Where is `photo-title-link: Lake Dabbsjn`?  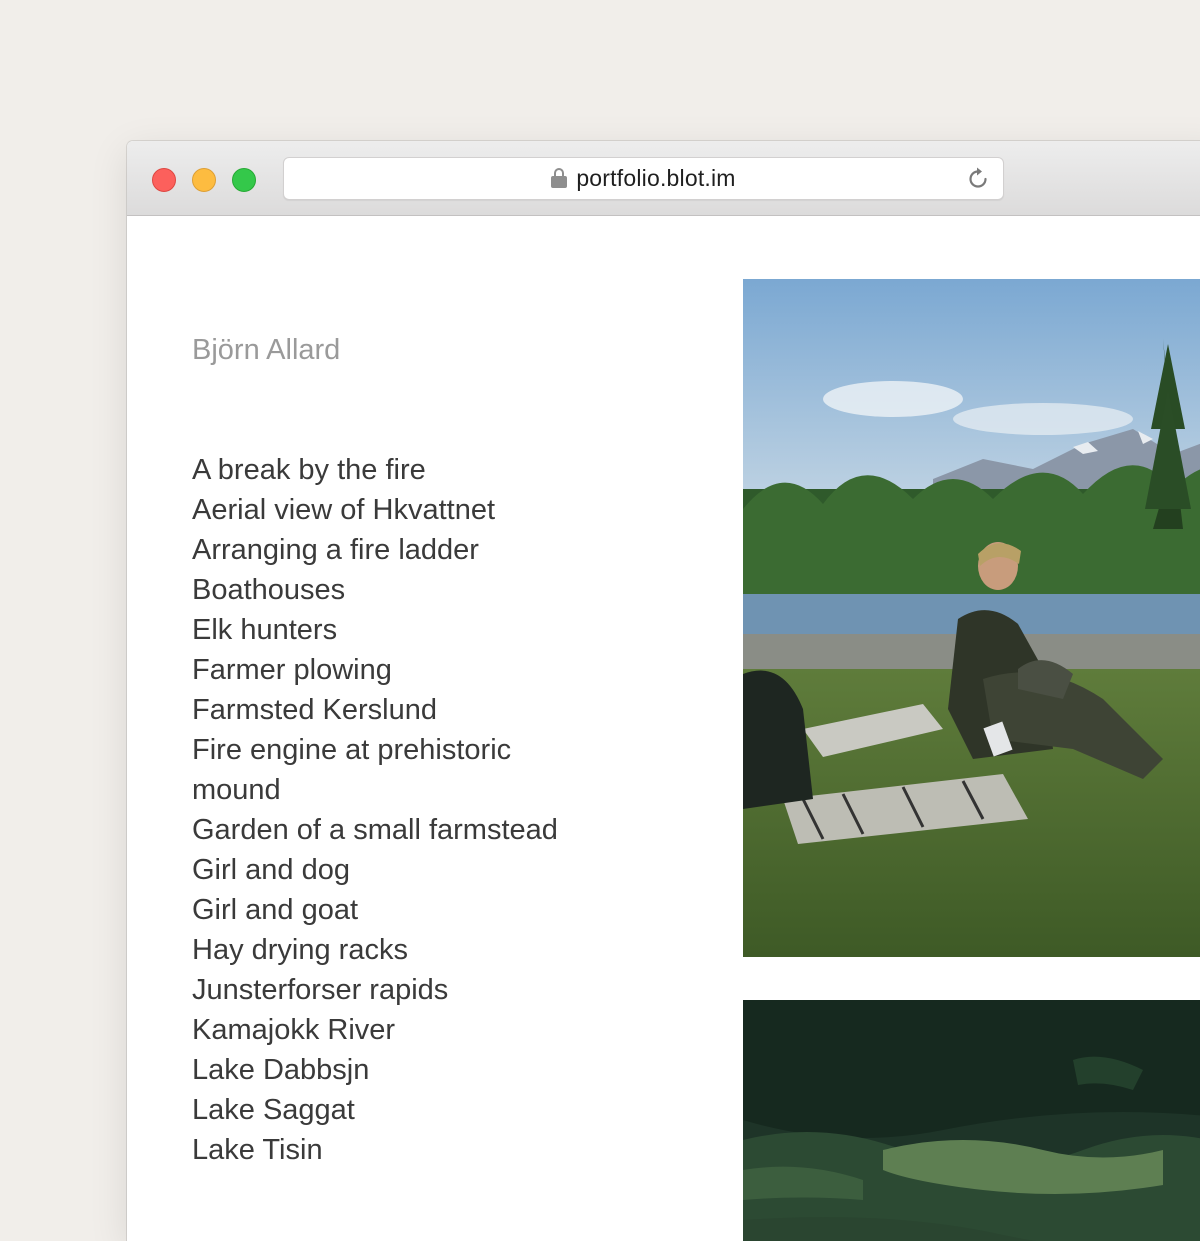 photo-title-link: Lake Dabbsjn is located at coordinates (382, 1070).